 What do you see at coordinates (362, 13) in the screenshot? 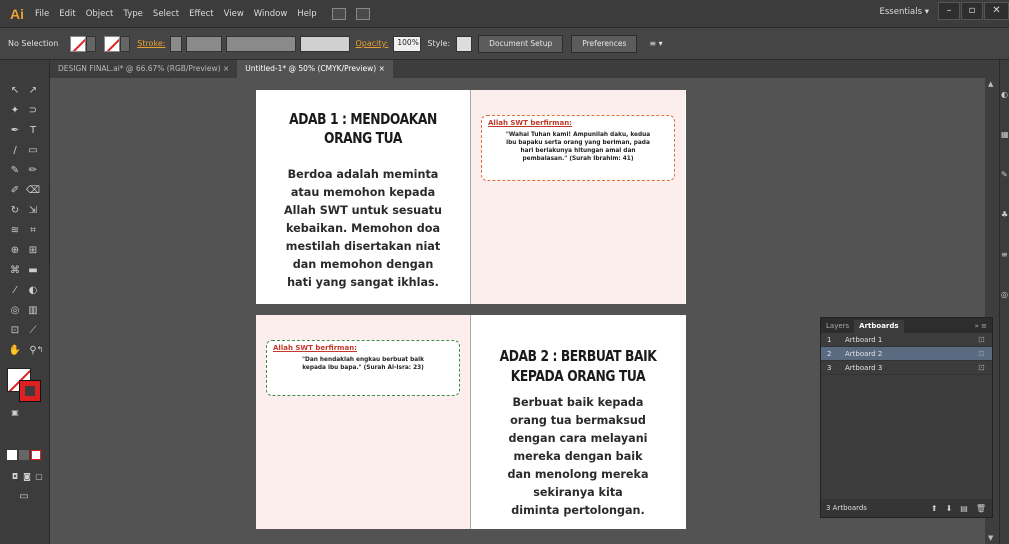
I see `arrange-documents-icon` at bounding box center [362, 13].